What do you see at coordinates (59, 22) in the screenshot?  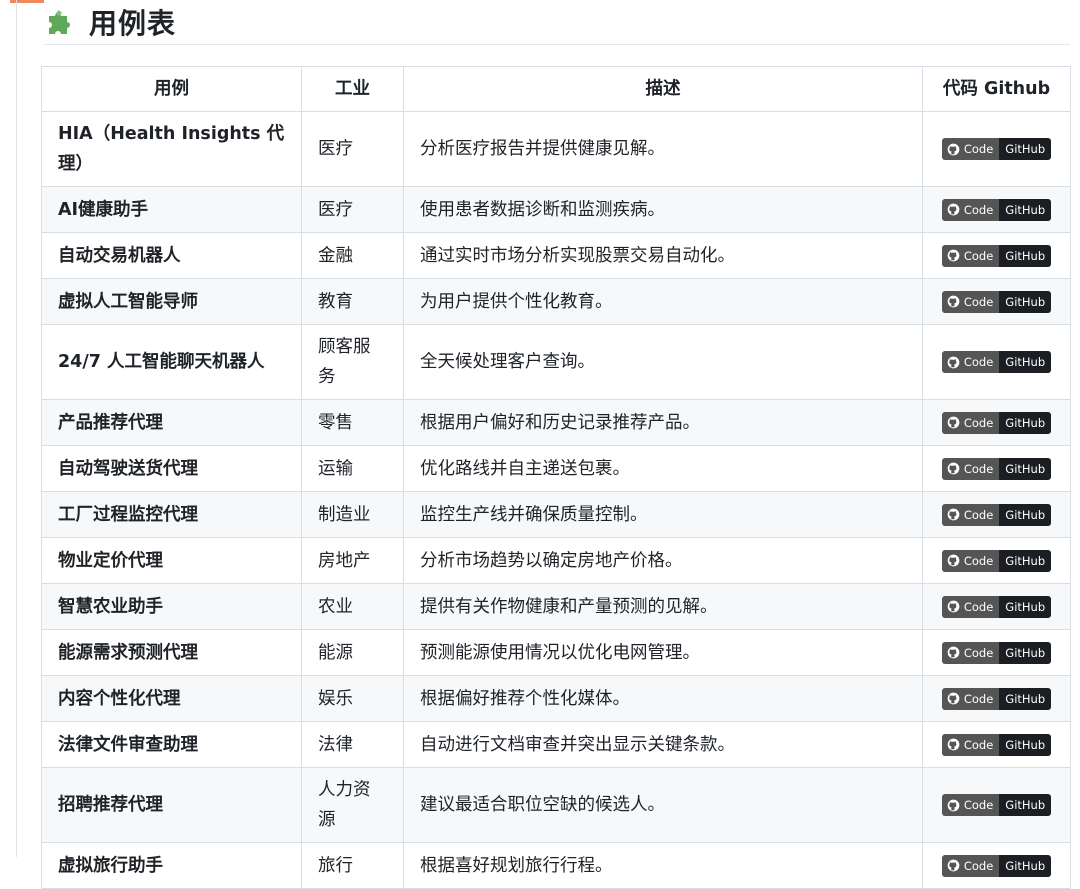 I see `puzzle-piece-icon` at bounding box center [59, 22].